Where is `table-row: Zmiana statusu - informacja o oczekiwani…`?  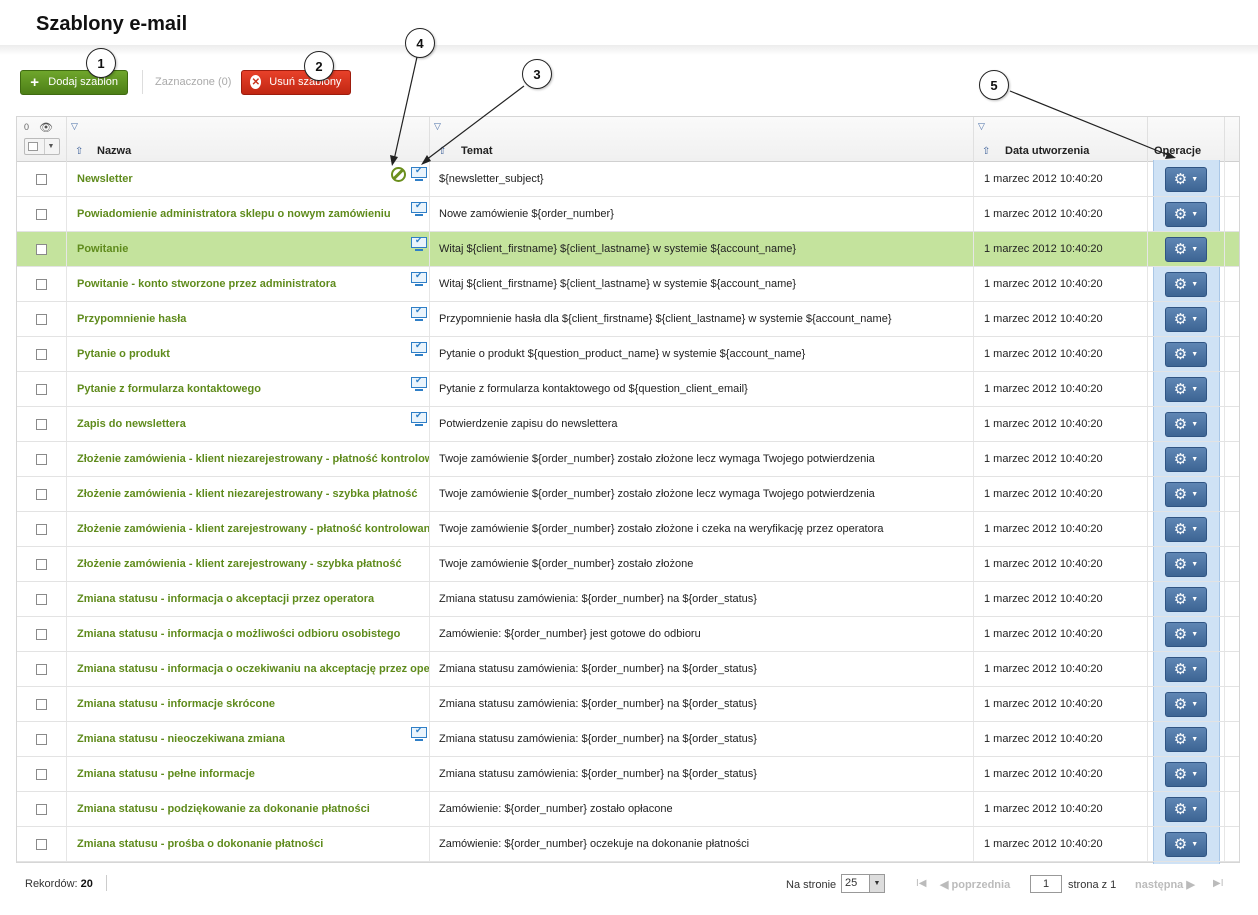 table-row: Zmiana statusu - informacja o oczekiwani… is located at coordinates (628, 669).